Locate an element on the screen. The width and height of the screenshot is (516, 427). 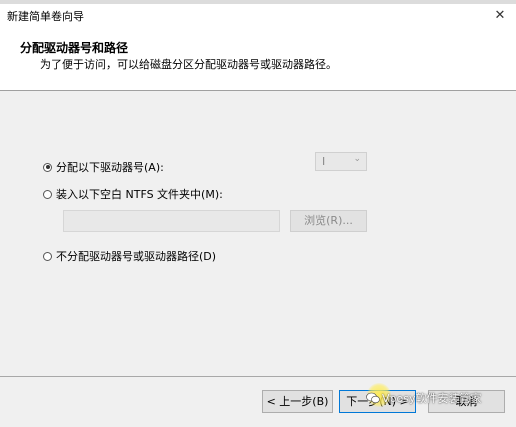
chevron-down-icon: ⌄ is located at coordinates (357, 159).